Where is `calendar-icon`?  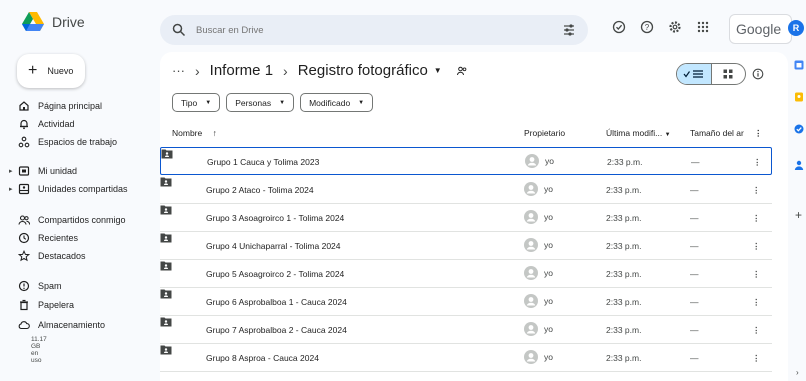
calendar-icon is located at coordinates (799, 65).